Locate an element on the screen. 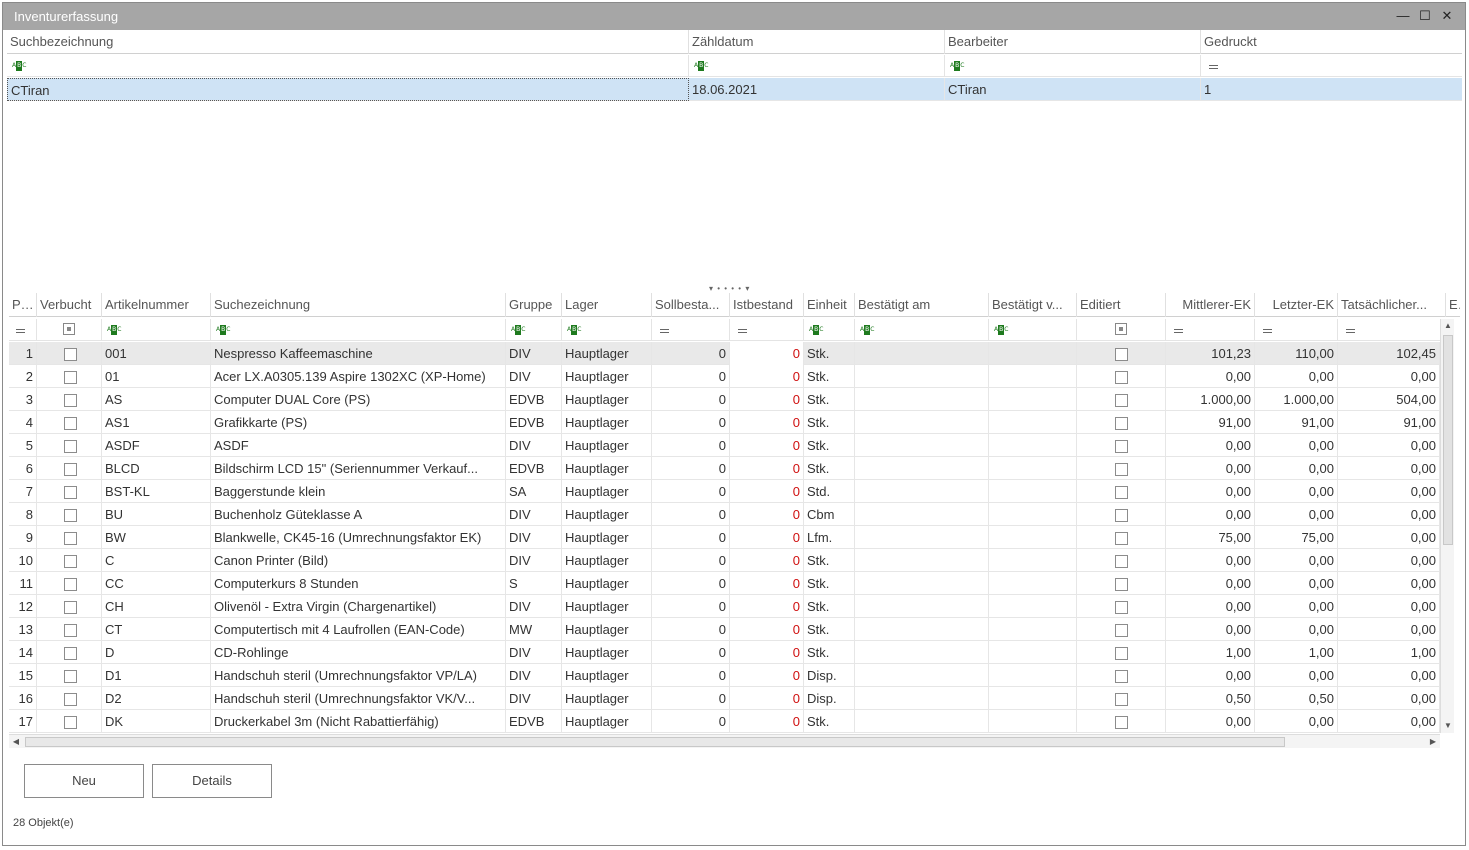 The height and width of the screenshot is (850, 1469). scroll-down-icon: ▼ is located at coordinates (1448, 726).